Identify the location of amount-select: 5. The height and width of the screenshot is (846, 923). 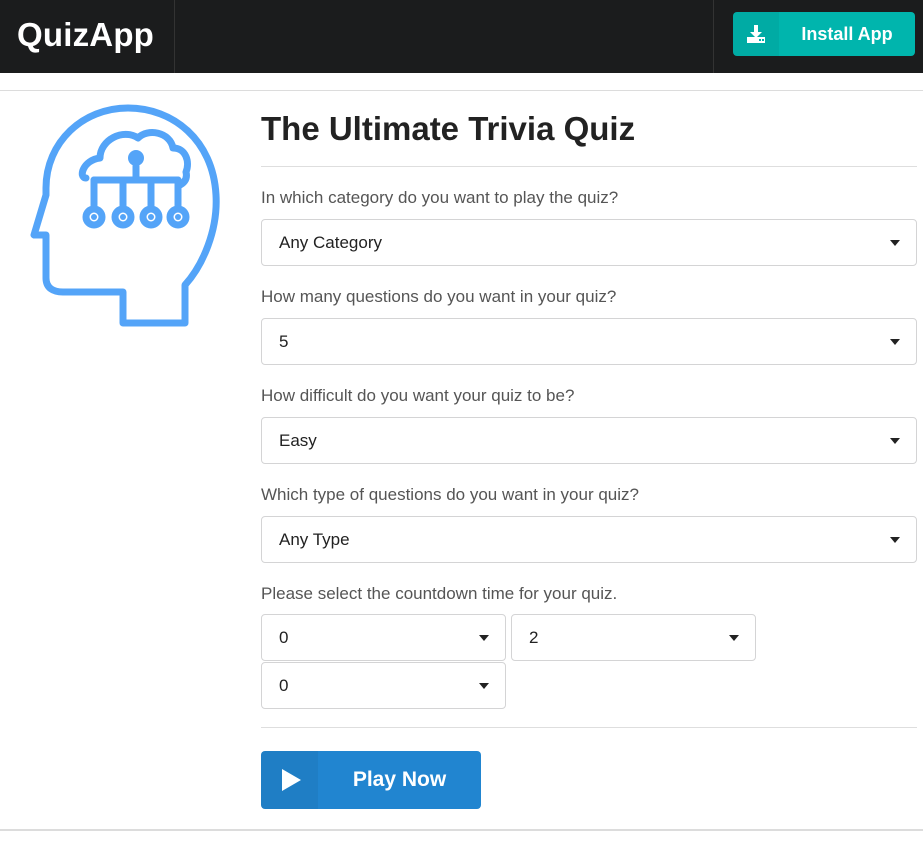
(589, 341).